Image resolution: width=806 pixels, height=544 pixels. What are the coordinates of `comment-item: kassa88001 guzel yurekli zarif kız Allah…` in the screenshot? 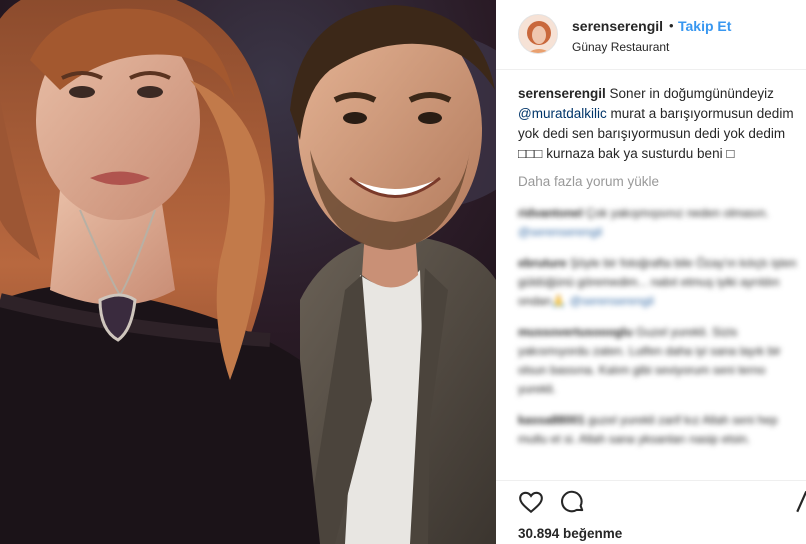 It's located at (659, 430).